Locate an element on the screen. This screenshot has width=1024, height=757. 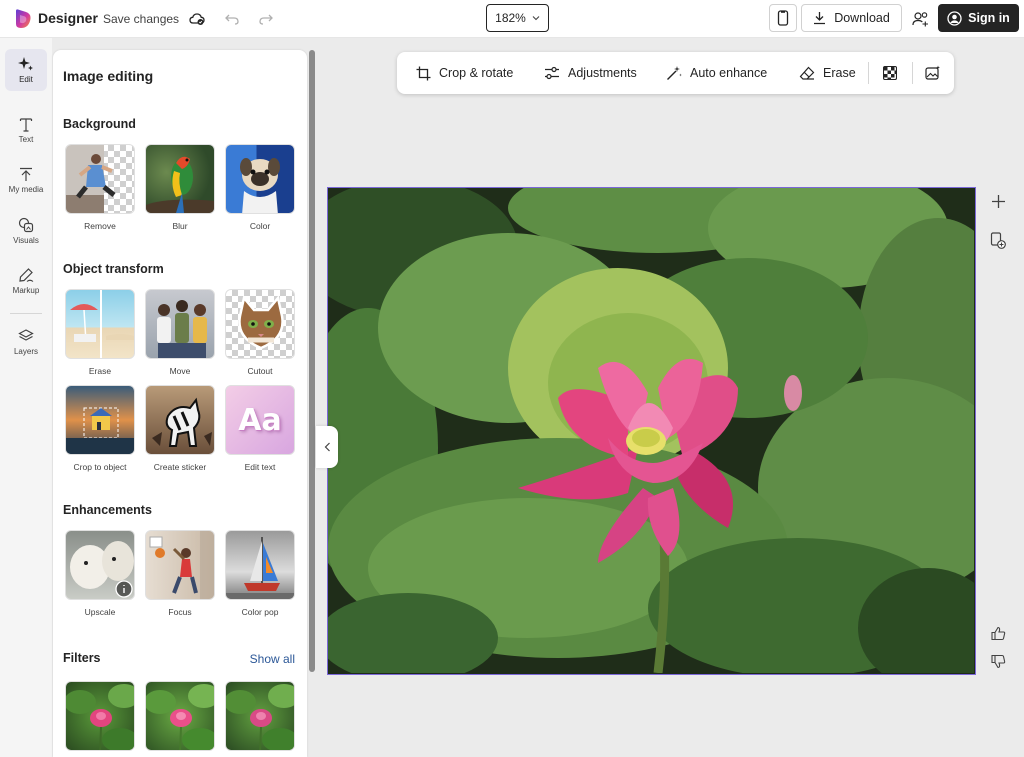
rail-item-markup: Markup is located at coordinates (26, 281).